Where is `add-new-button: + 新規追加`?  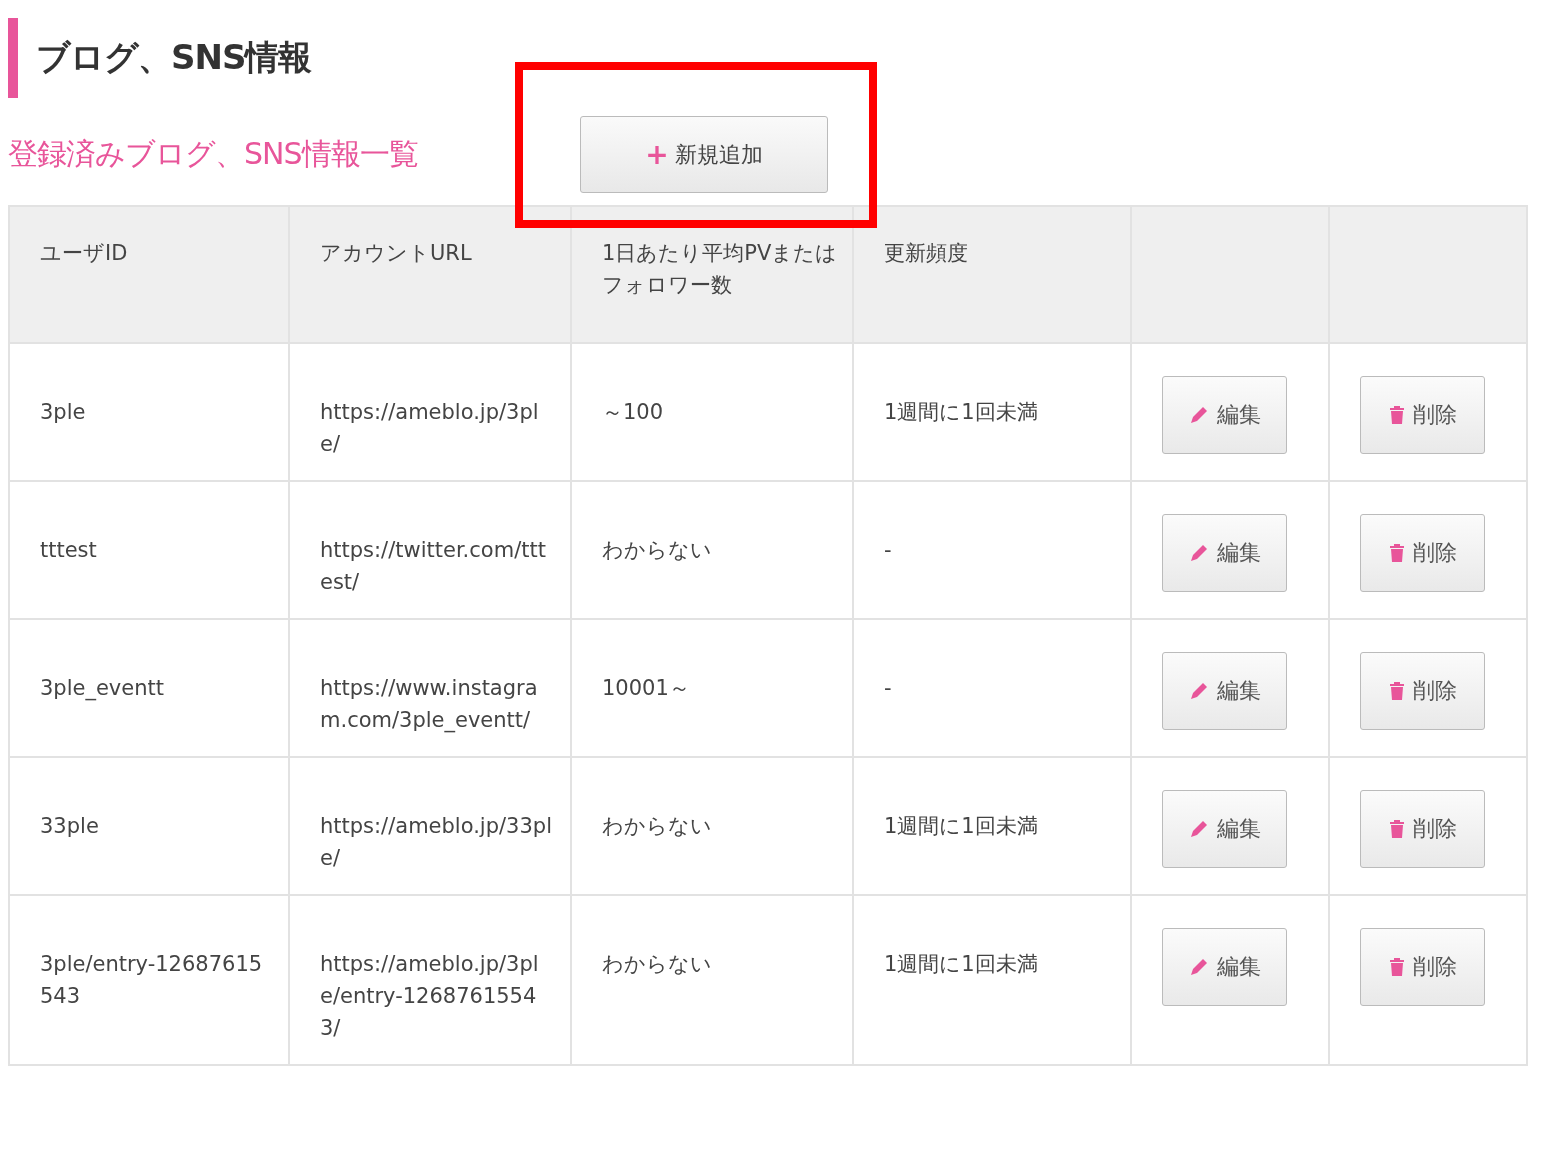 add-new-button: + 新規追加 is located at coordinates (704, 154).